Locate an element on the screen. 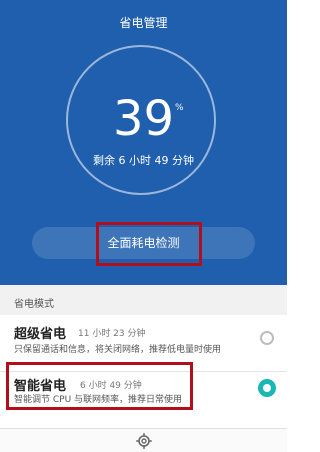  remaining-time: 剩余 6 小时 49 分钟 is located at coordinates (143, 160).